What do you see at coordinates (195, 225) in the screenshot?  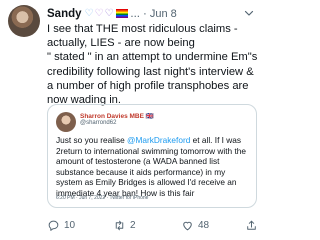 I see `like-button: 48` at bounding box center [195, 225].